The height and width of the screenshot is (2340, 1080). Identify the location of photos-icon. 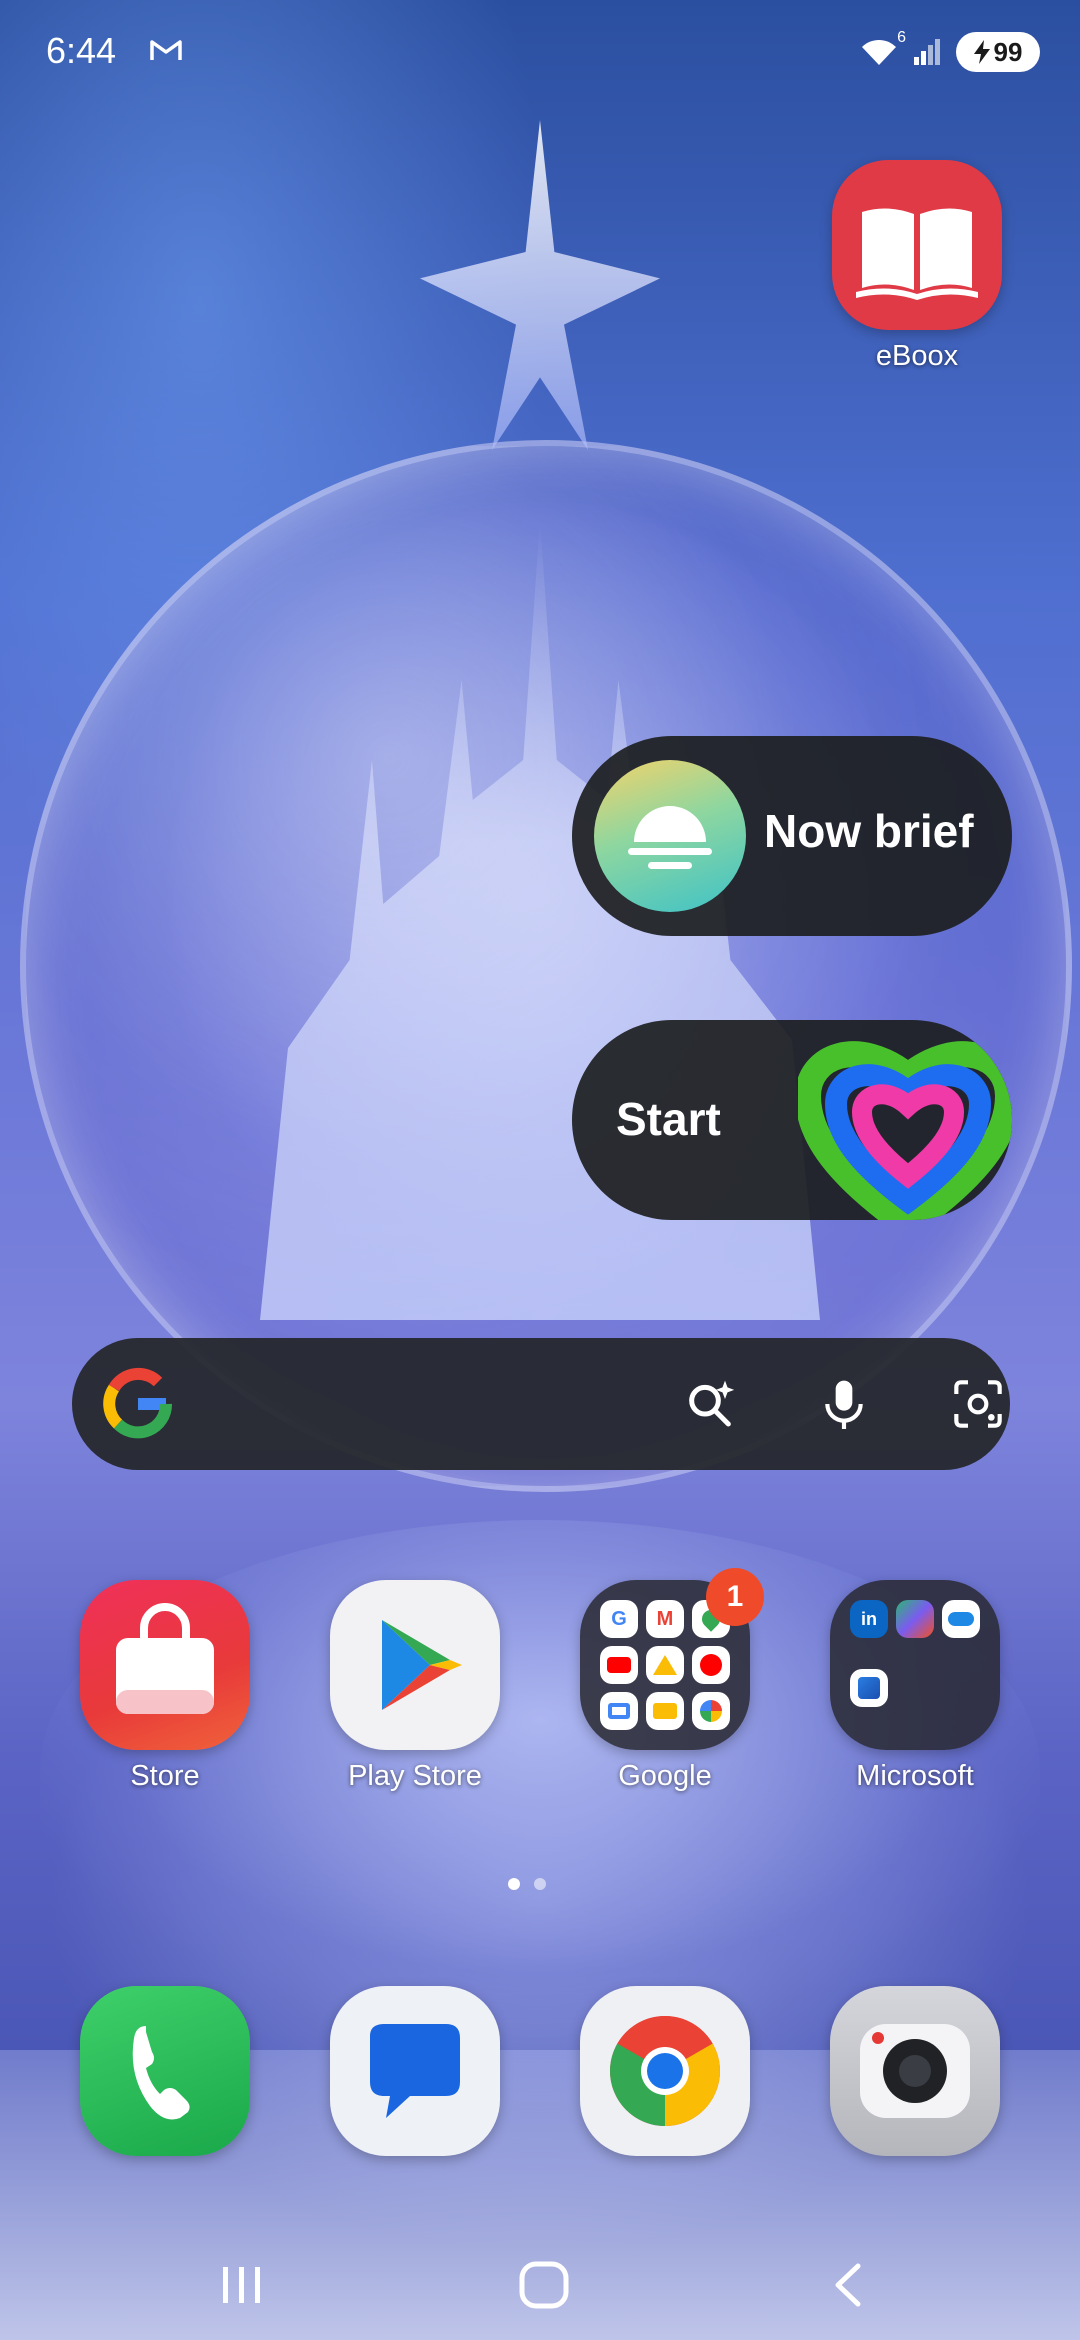
(619, 1711).